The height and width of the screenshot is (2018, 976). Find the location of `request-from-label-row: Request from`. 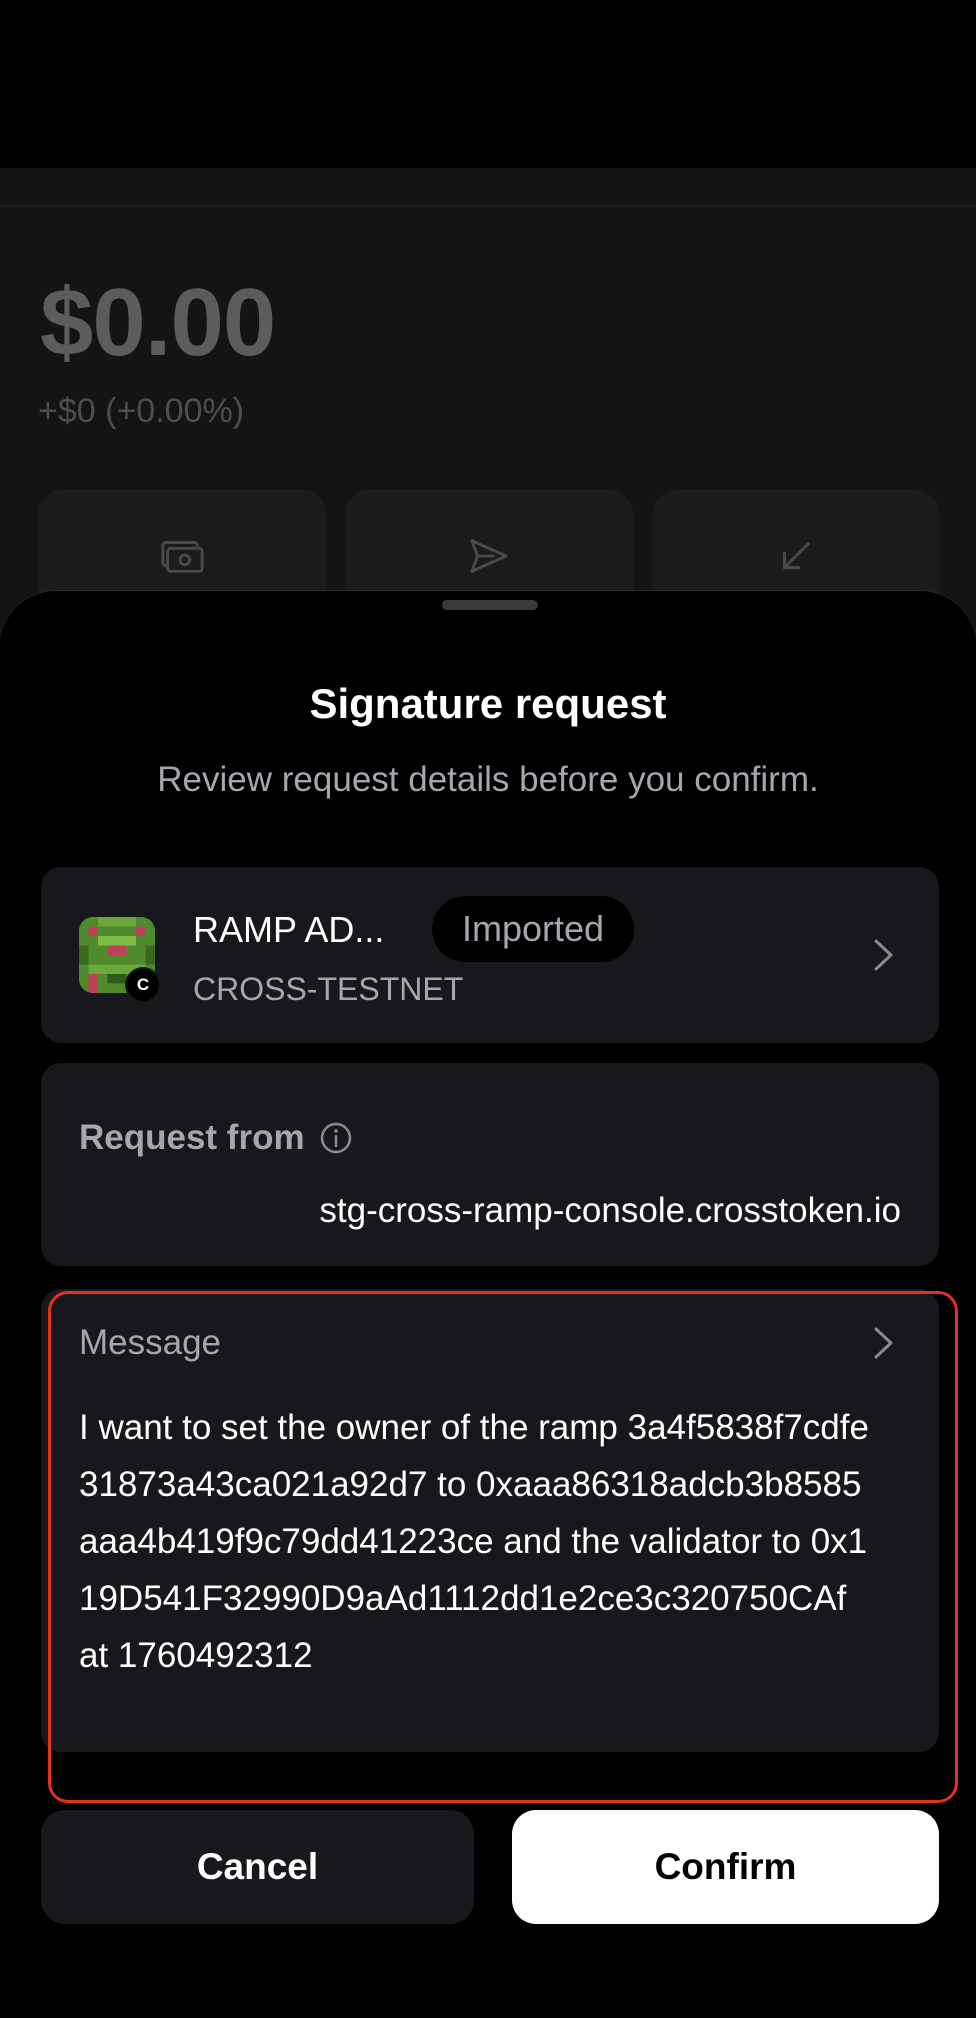

request-from-label-row: Request from is located at coordinates (216, 1138).